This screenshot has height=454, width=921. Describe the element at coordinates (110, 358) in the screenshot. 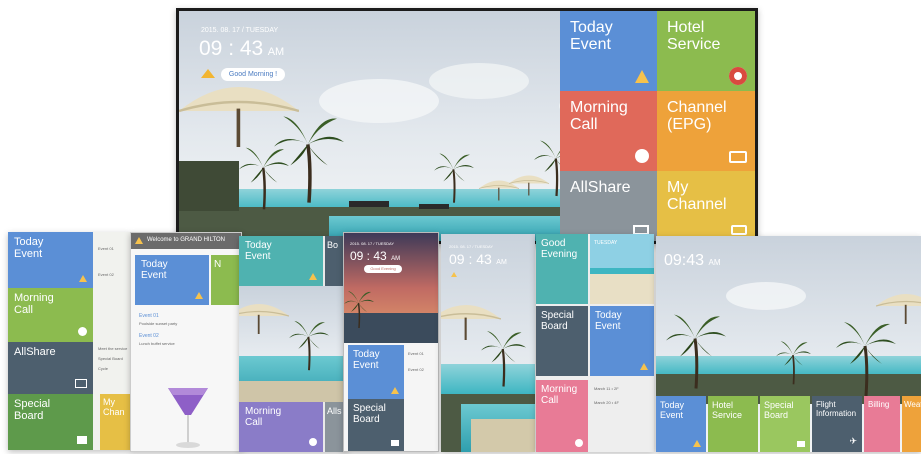

I see `side-text-4: Special Board` at that location.